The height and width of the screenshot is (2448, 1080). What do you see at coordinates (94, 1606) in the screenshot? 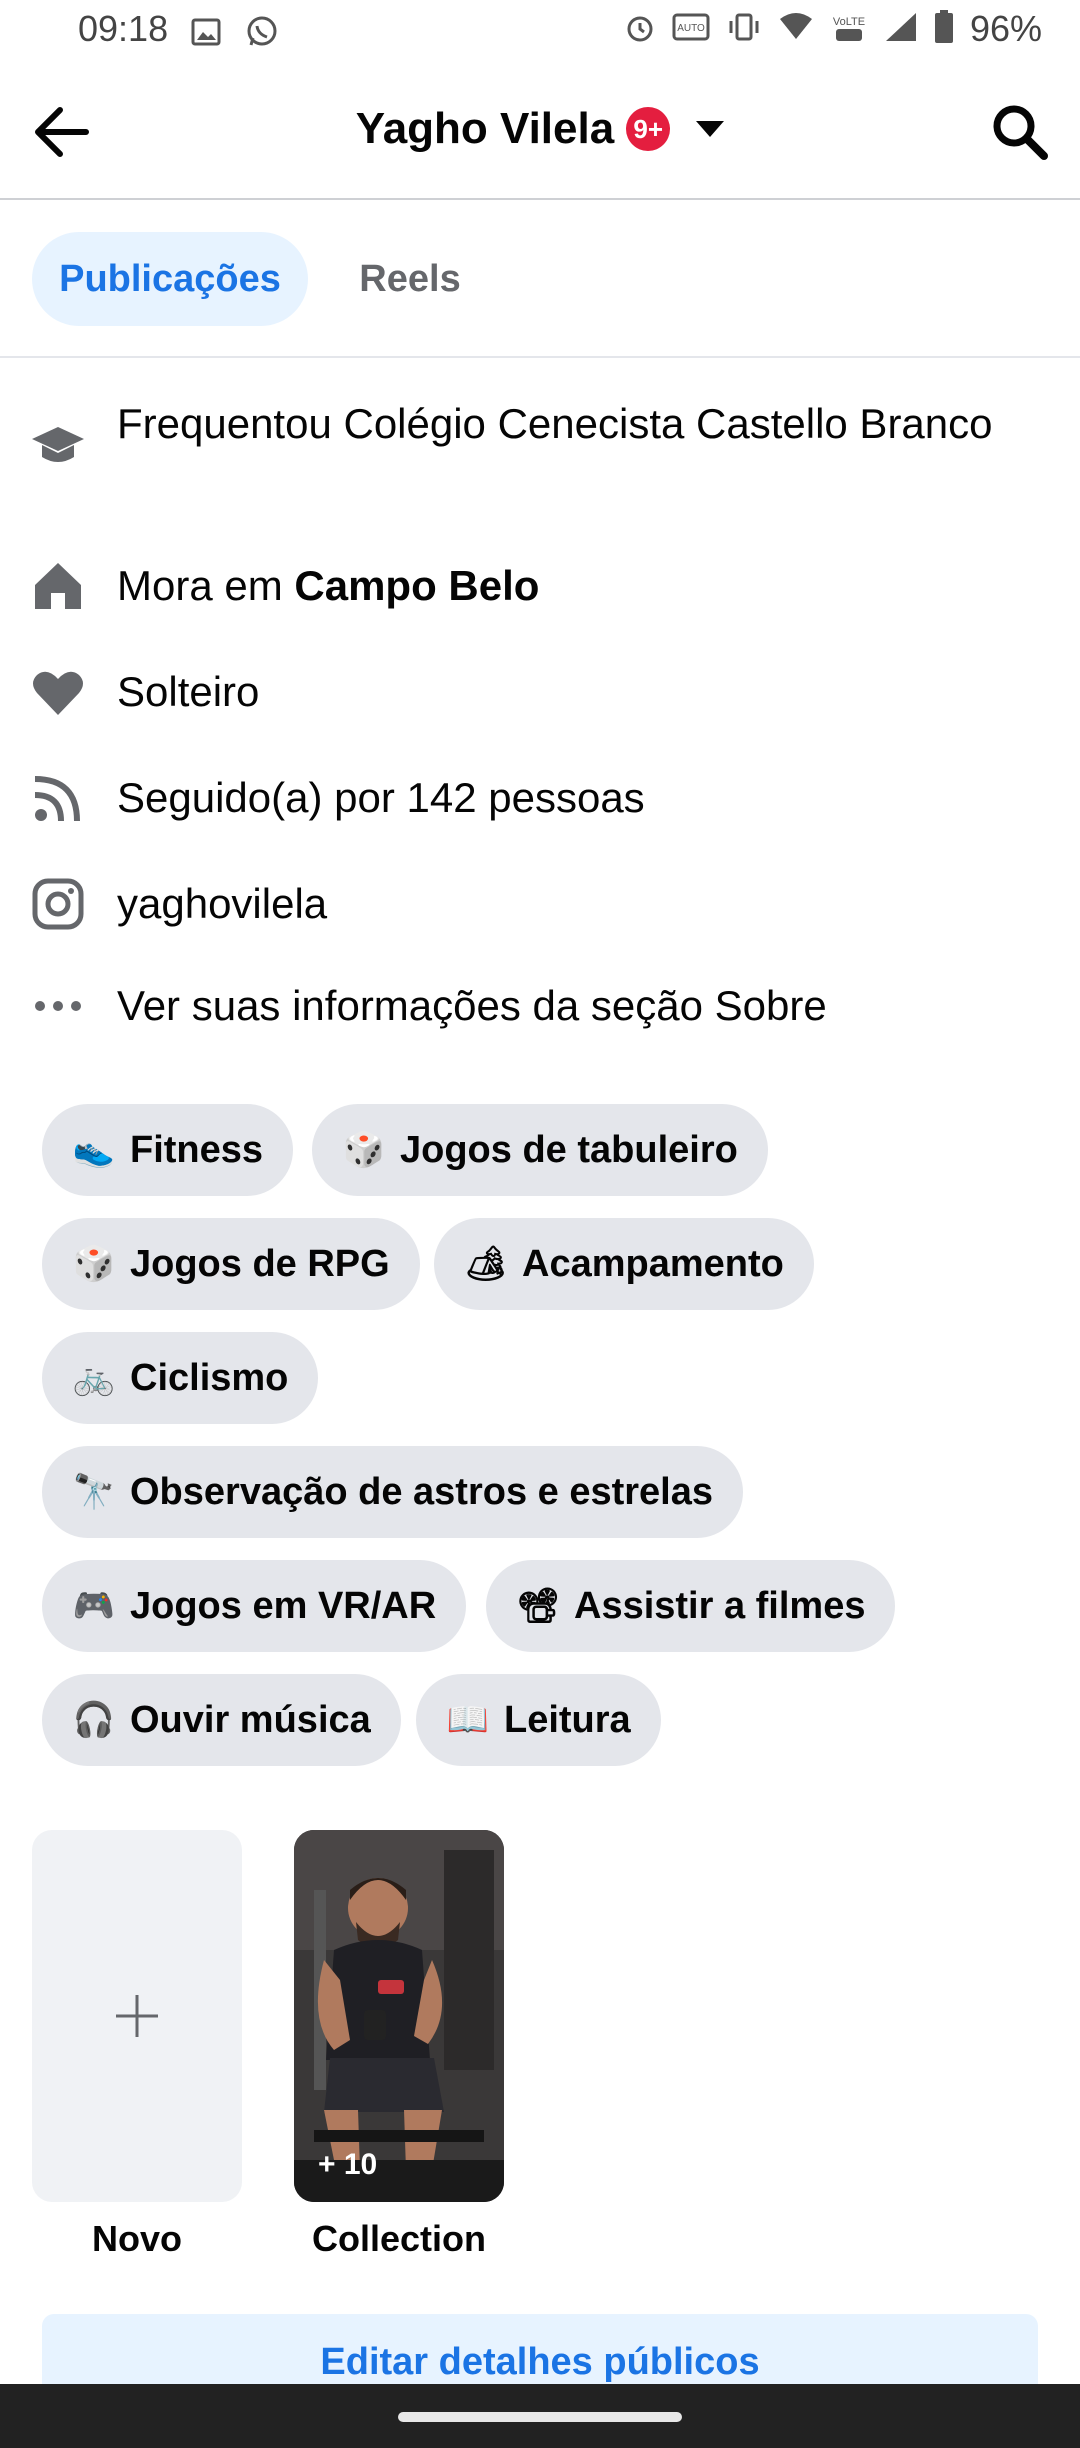
I see `gamepad-icon: 🎮` at bounding box center [94, 1606].